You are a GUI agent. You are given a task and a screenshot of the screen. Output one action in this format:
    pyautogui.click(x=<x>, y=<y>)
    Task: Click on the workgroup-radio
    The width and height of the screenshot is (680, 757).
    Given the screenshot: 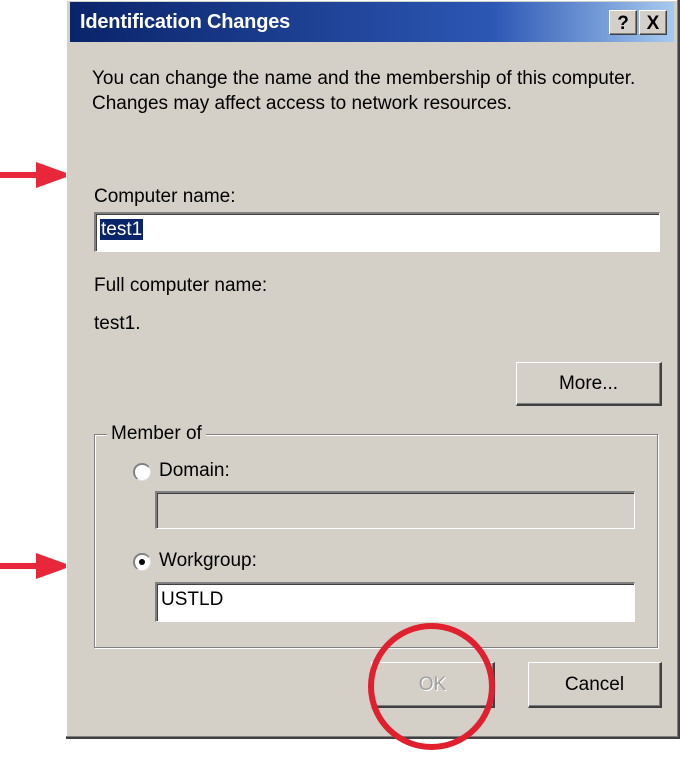 What is the action you would take?
    pyautogui.click(x=142, y=562)
    